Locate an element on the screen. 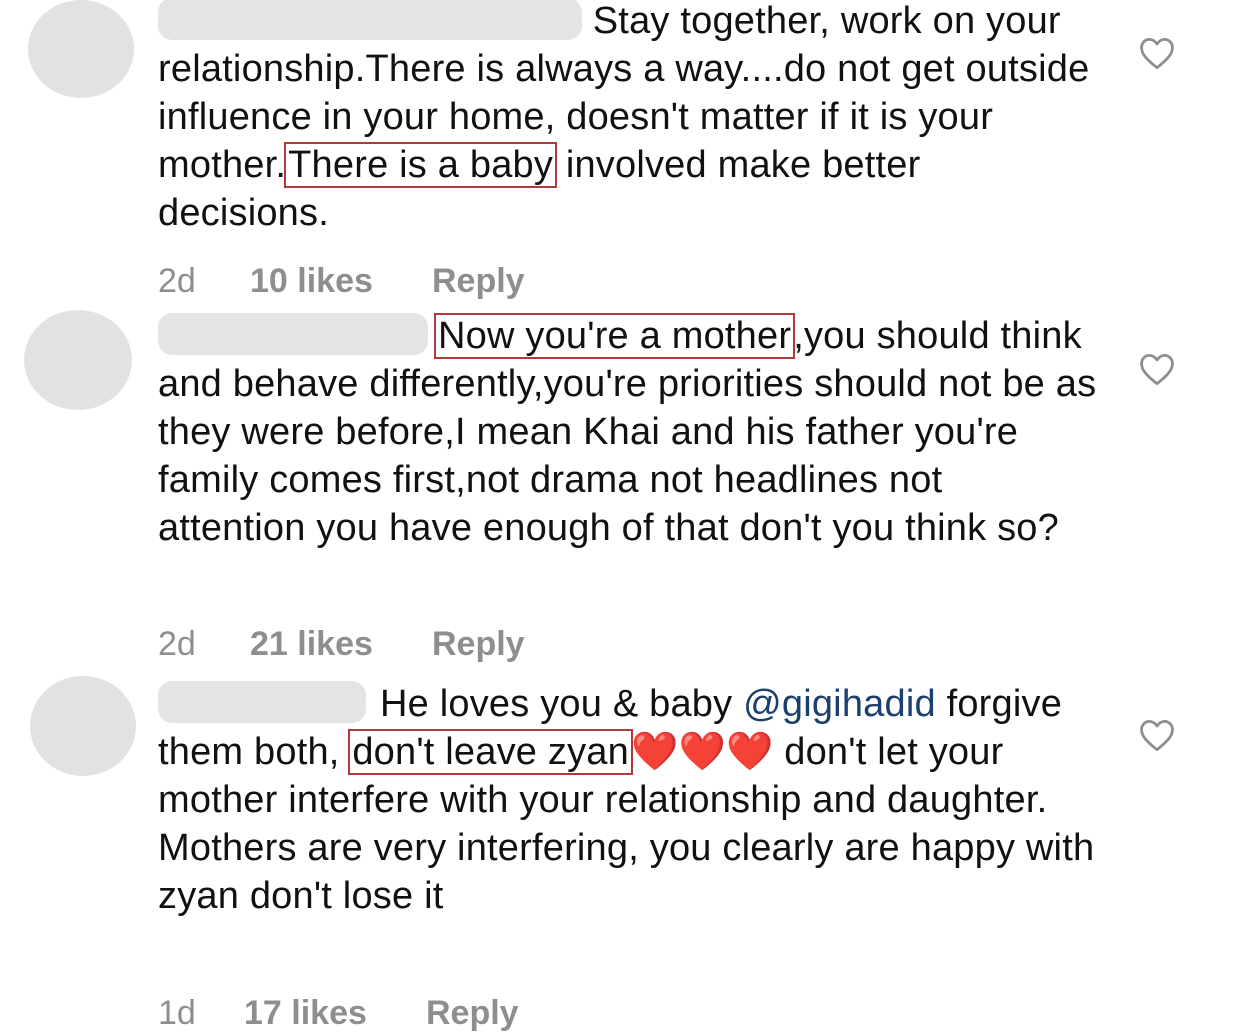 The height and width of the screenshot is (1033, 1241). comment-age: 1d is located at coordinates (177, 1013).